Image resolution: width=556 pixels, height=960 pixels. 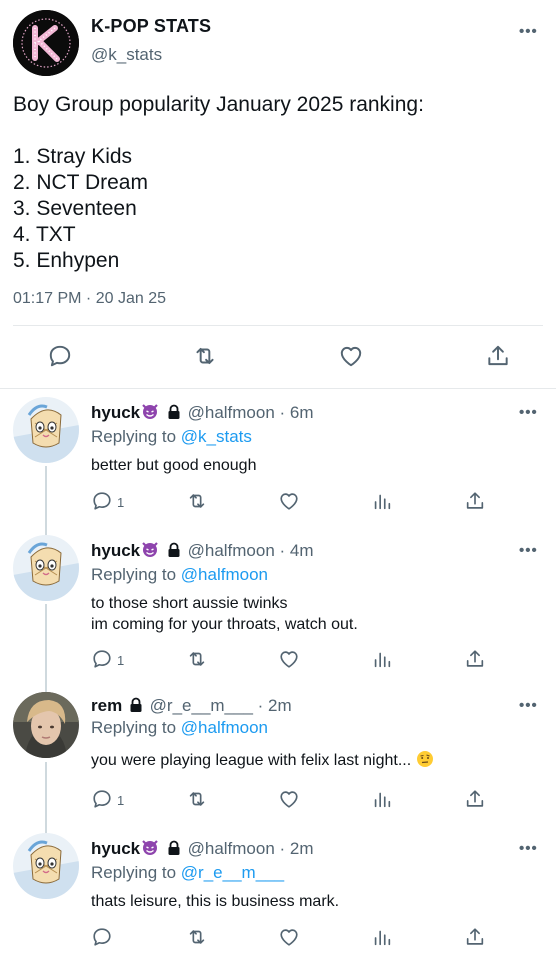 I want to click on user-photo-avatar-icon, so click(x=46, y=725).